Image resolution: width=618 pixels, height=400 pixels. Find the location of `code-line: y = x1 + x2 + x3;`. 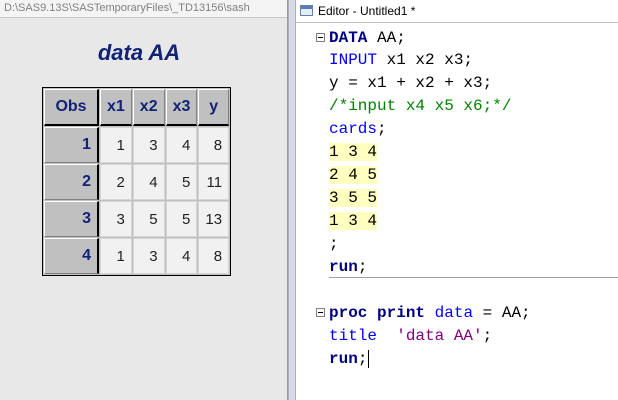

code-line: y = x1 + x2 + x3; is located at coordinates (410, 83).